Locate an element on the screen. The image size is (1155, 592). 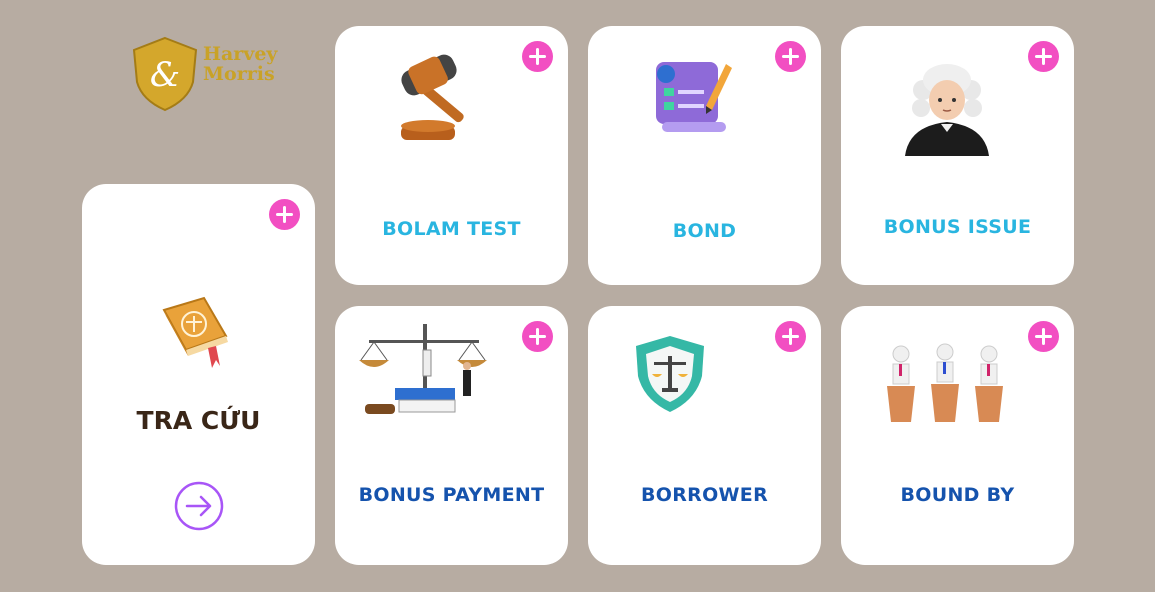
shield-scales-icon is located at coordinates (670, 374).